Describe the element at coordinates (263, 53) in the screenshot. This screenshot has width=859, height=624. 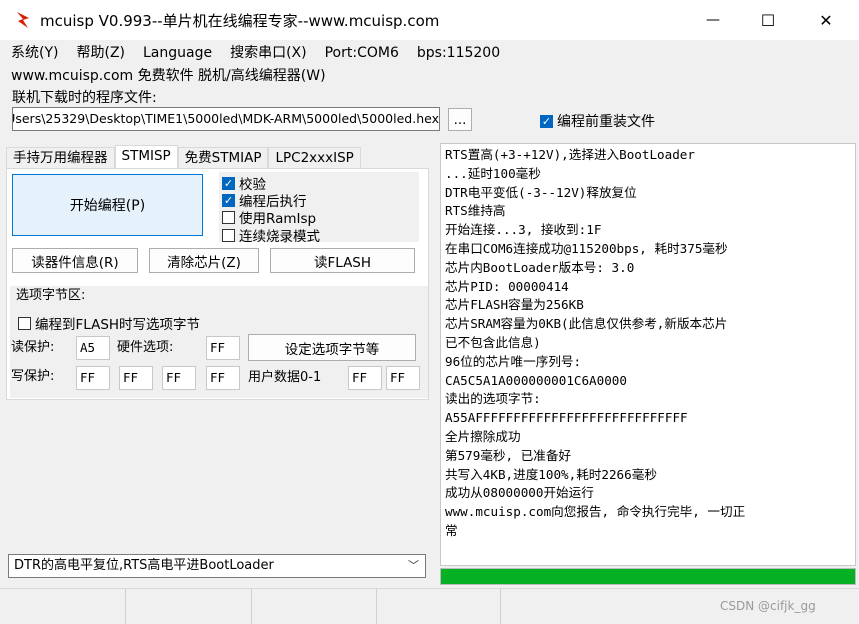
I see `menu-search-port: 搜索串口(X)` at that location.